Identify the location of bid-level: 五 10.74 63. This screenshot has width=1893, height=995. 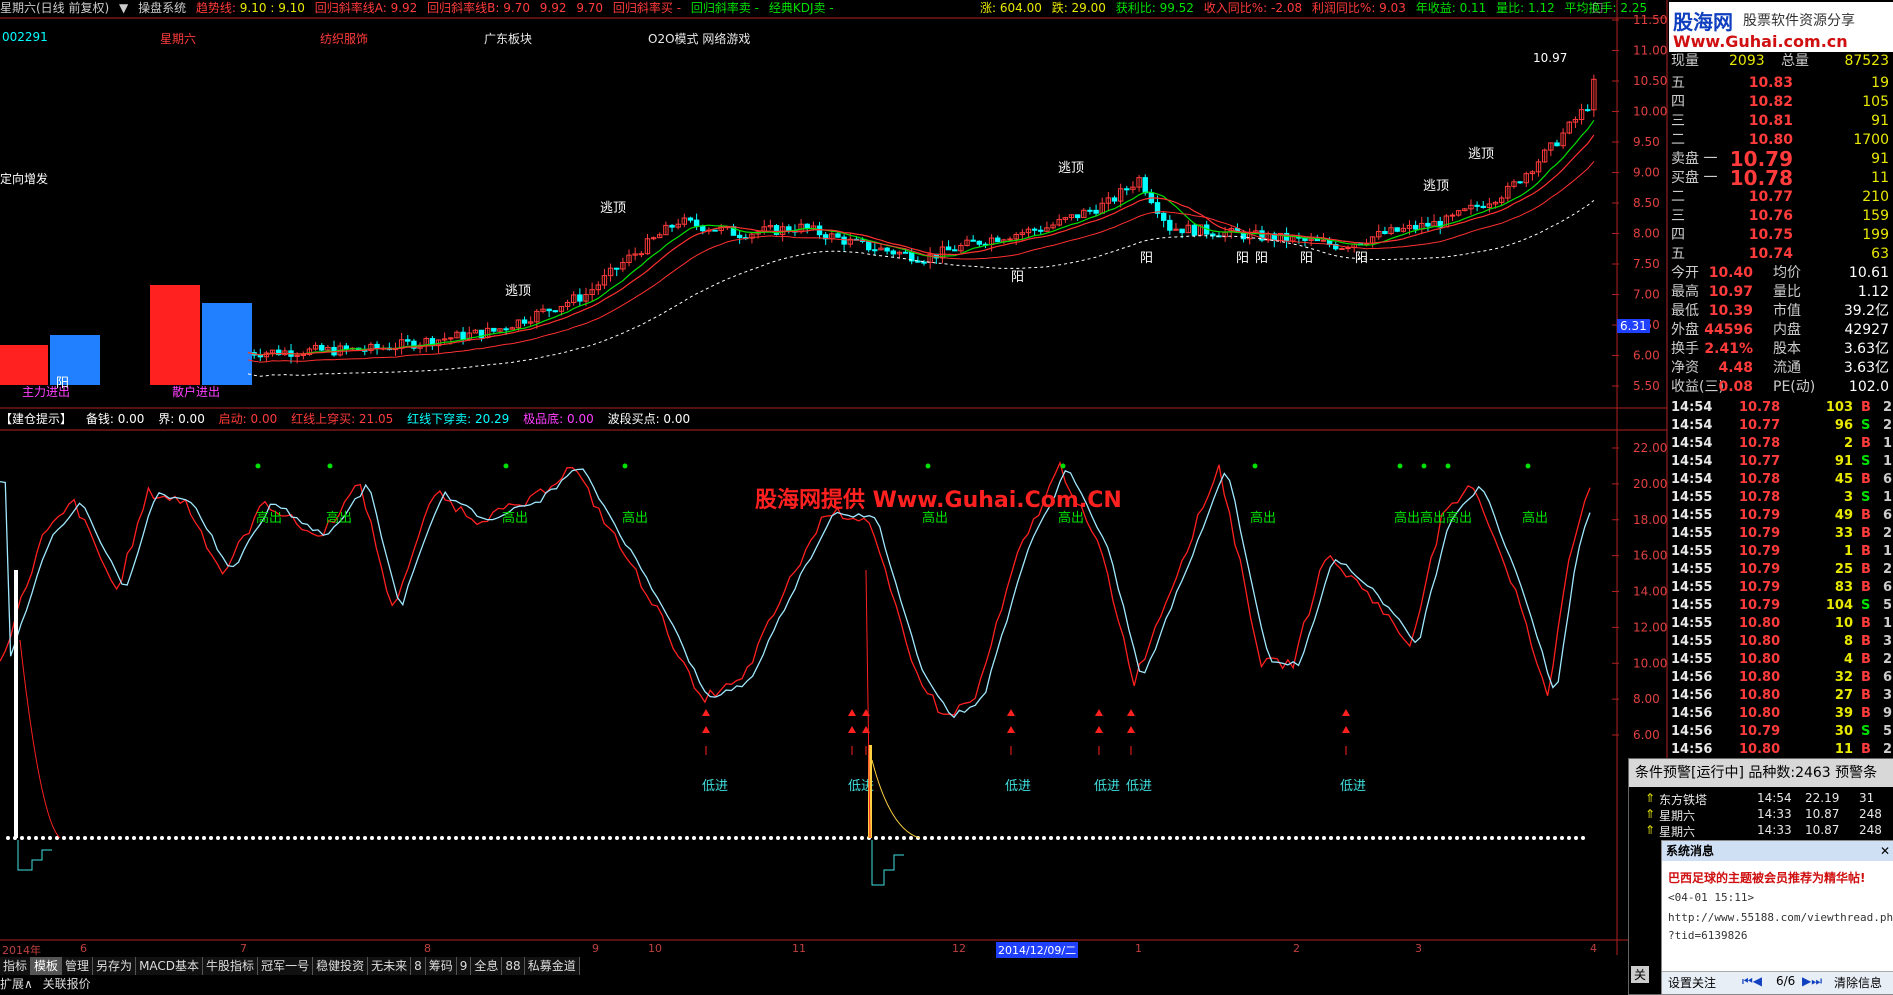
(1781, 254).